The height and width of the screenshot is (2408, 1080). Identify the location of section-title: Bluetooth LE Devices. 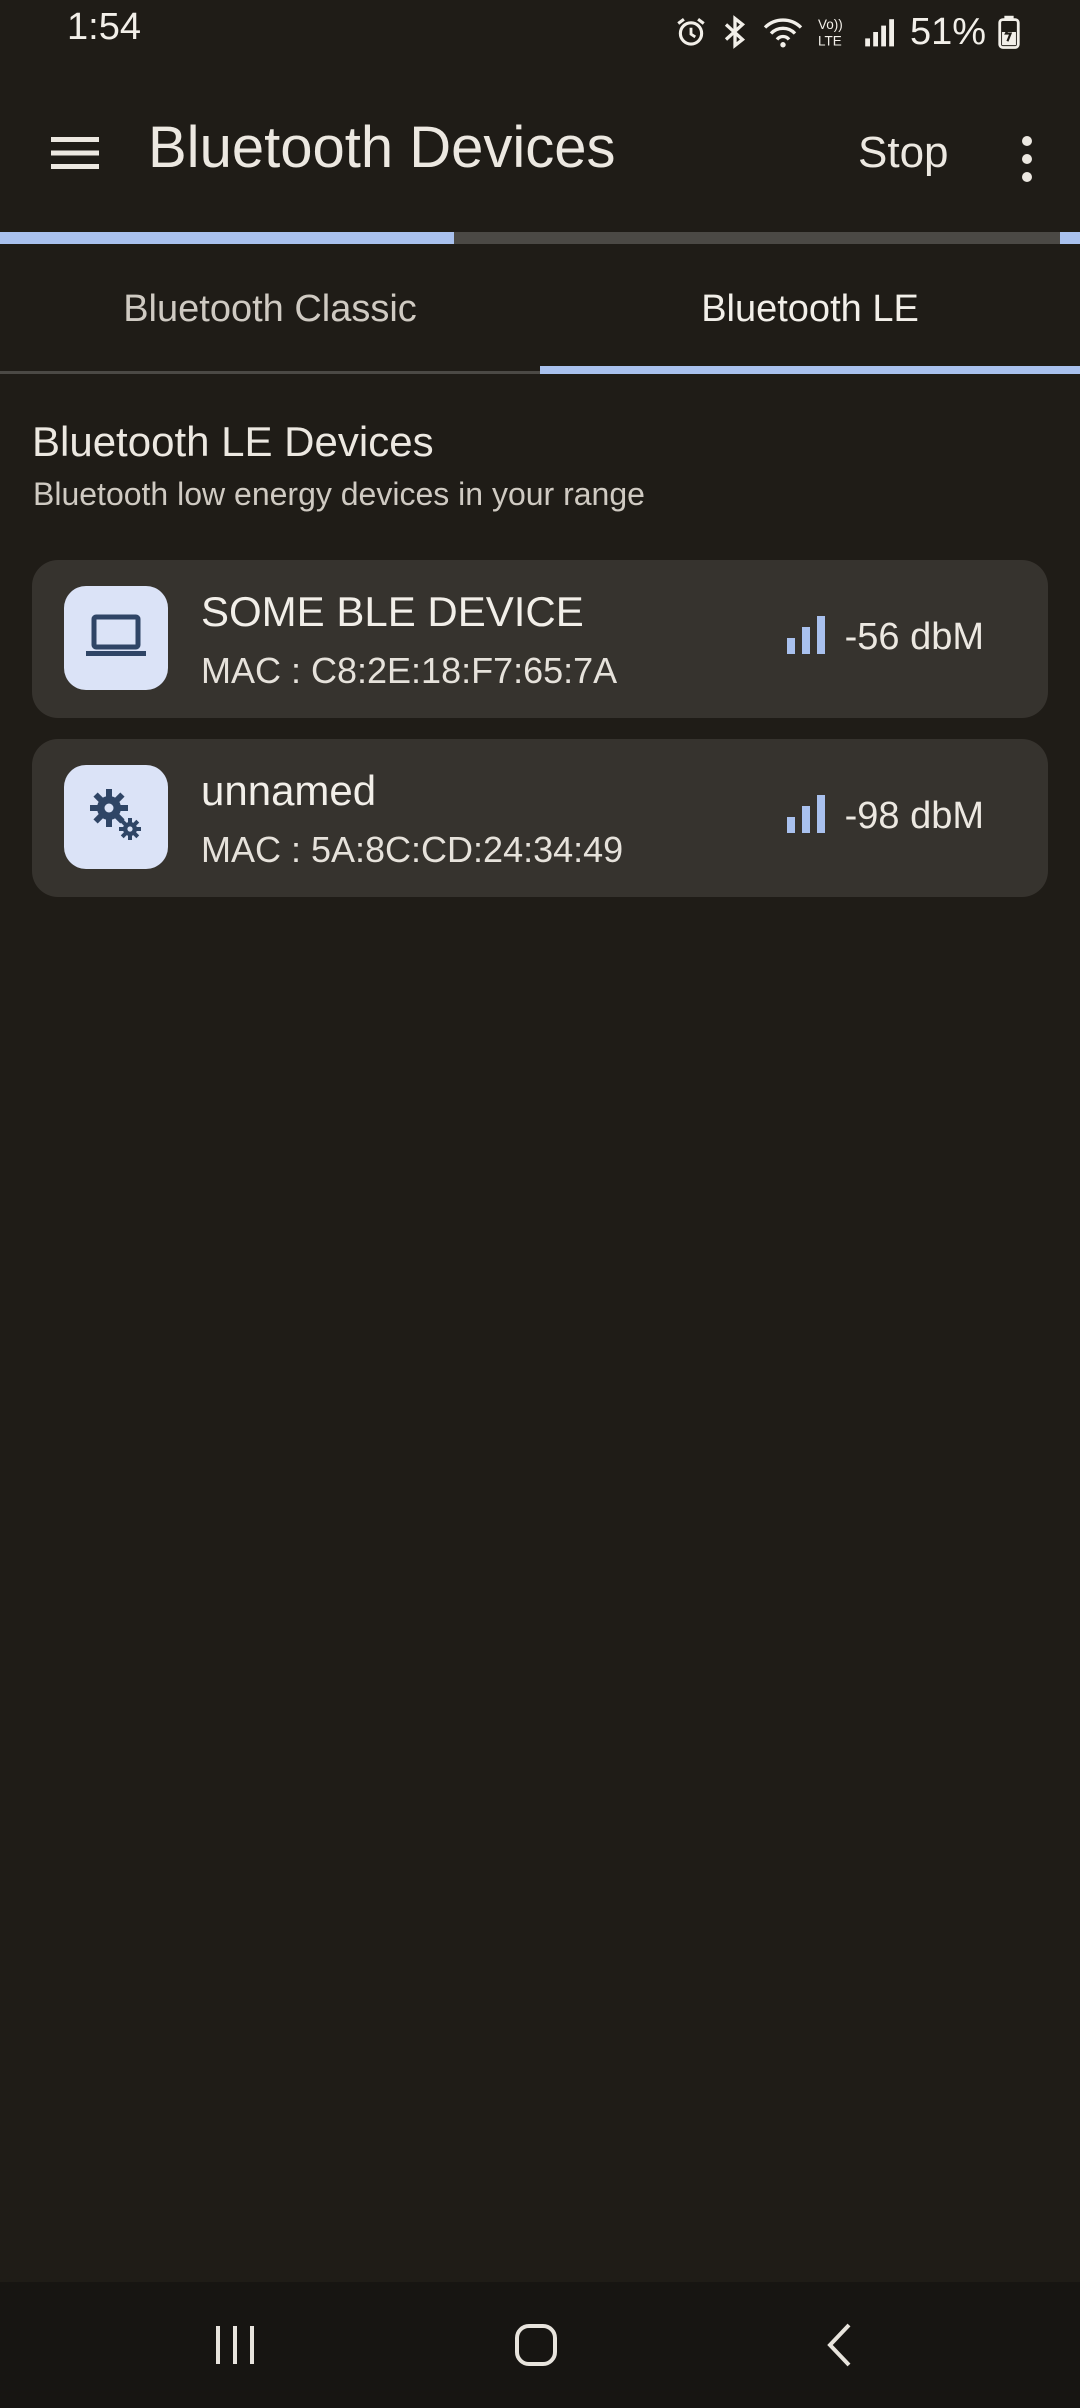
(233, 441).